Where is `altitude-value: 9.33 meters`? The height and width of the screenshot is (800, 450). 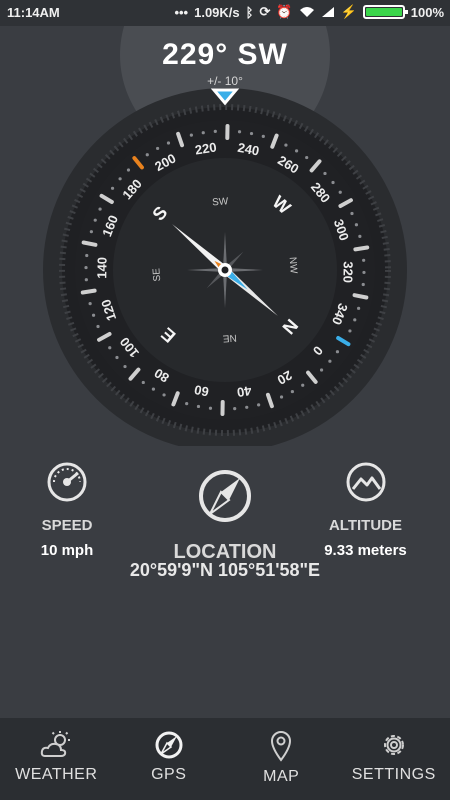
altitude-value: 9.33 meters is located at coordinates (365, 550).